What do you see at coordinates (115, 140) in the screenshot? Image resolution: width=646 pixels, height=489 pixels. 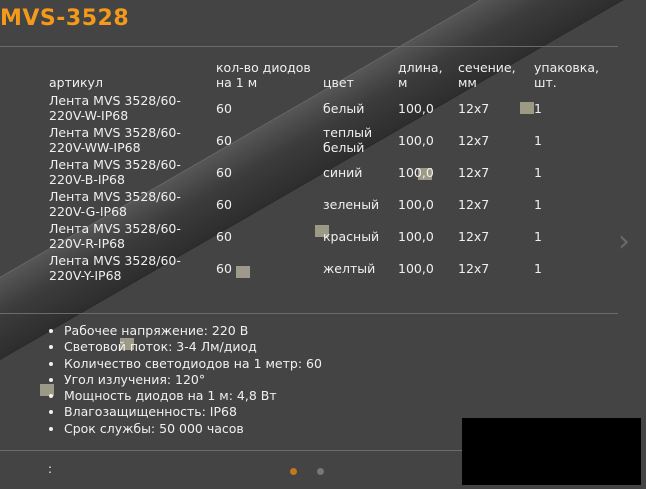 I see `cell-article: Лента MVS 3528/60-220V-WW-IP68` at bounding box center [115, 140].